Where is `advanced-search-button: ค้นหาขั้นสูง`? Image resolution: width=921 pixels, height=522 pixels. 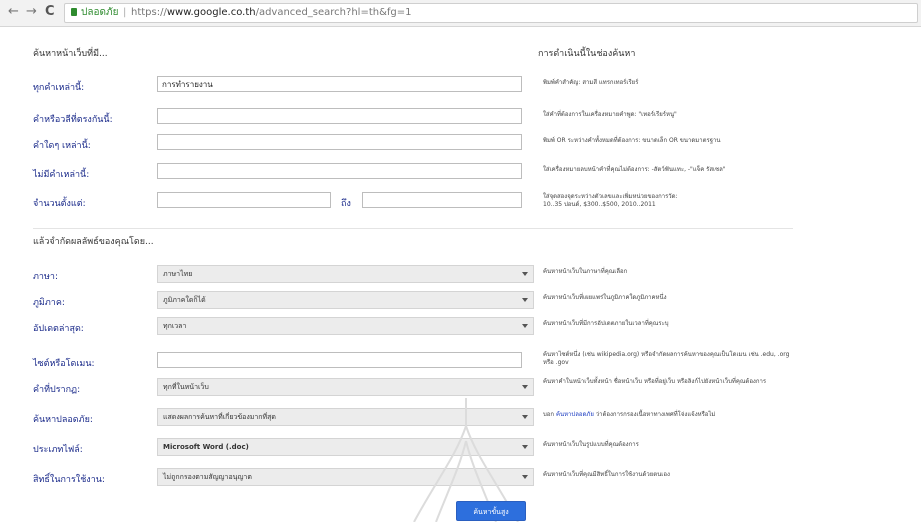
advanced-search-button: ค้นหาขั้นสูง is located at coordinates (491, 511).